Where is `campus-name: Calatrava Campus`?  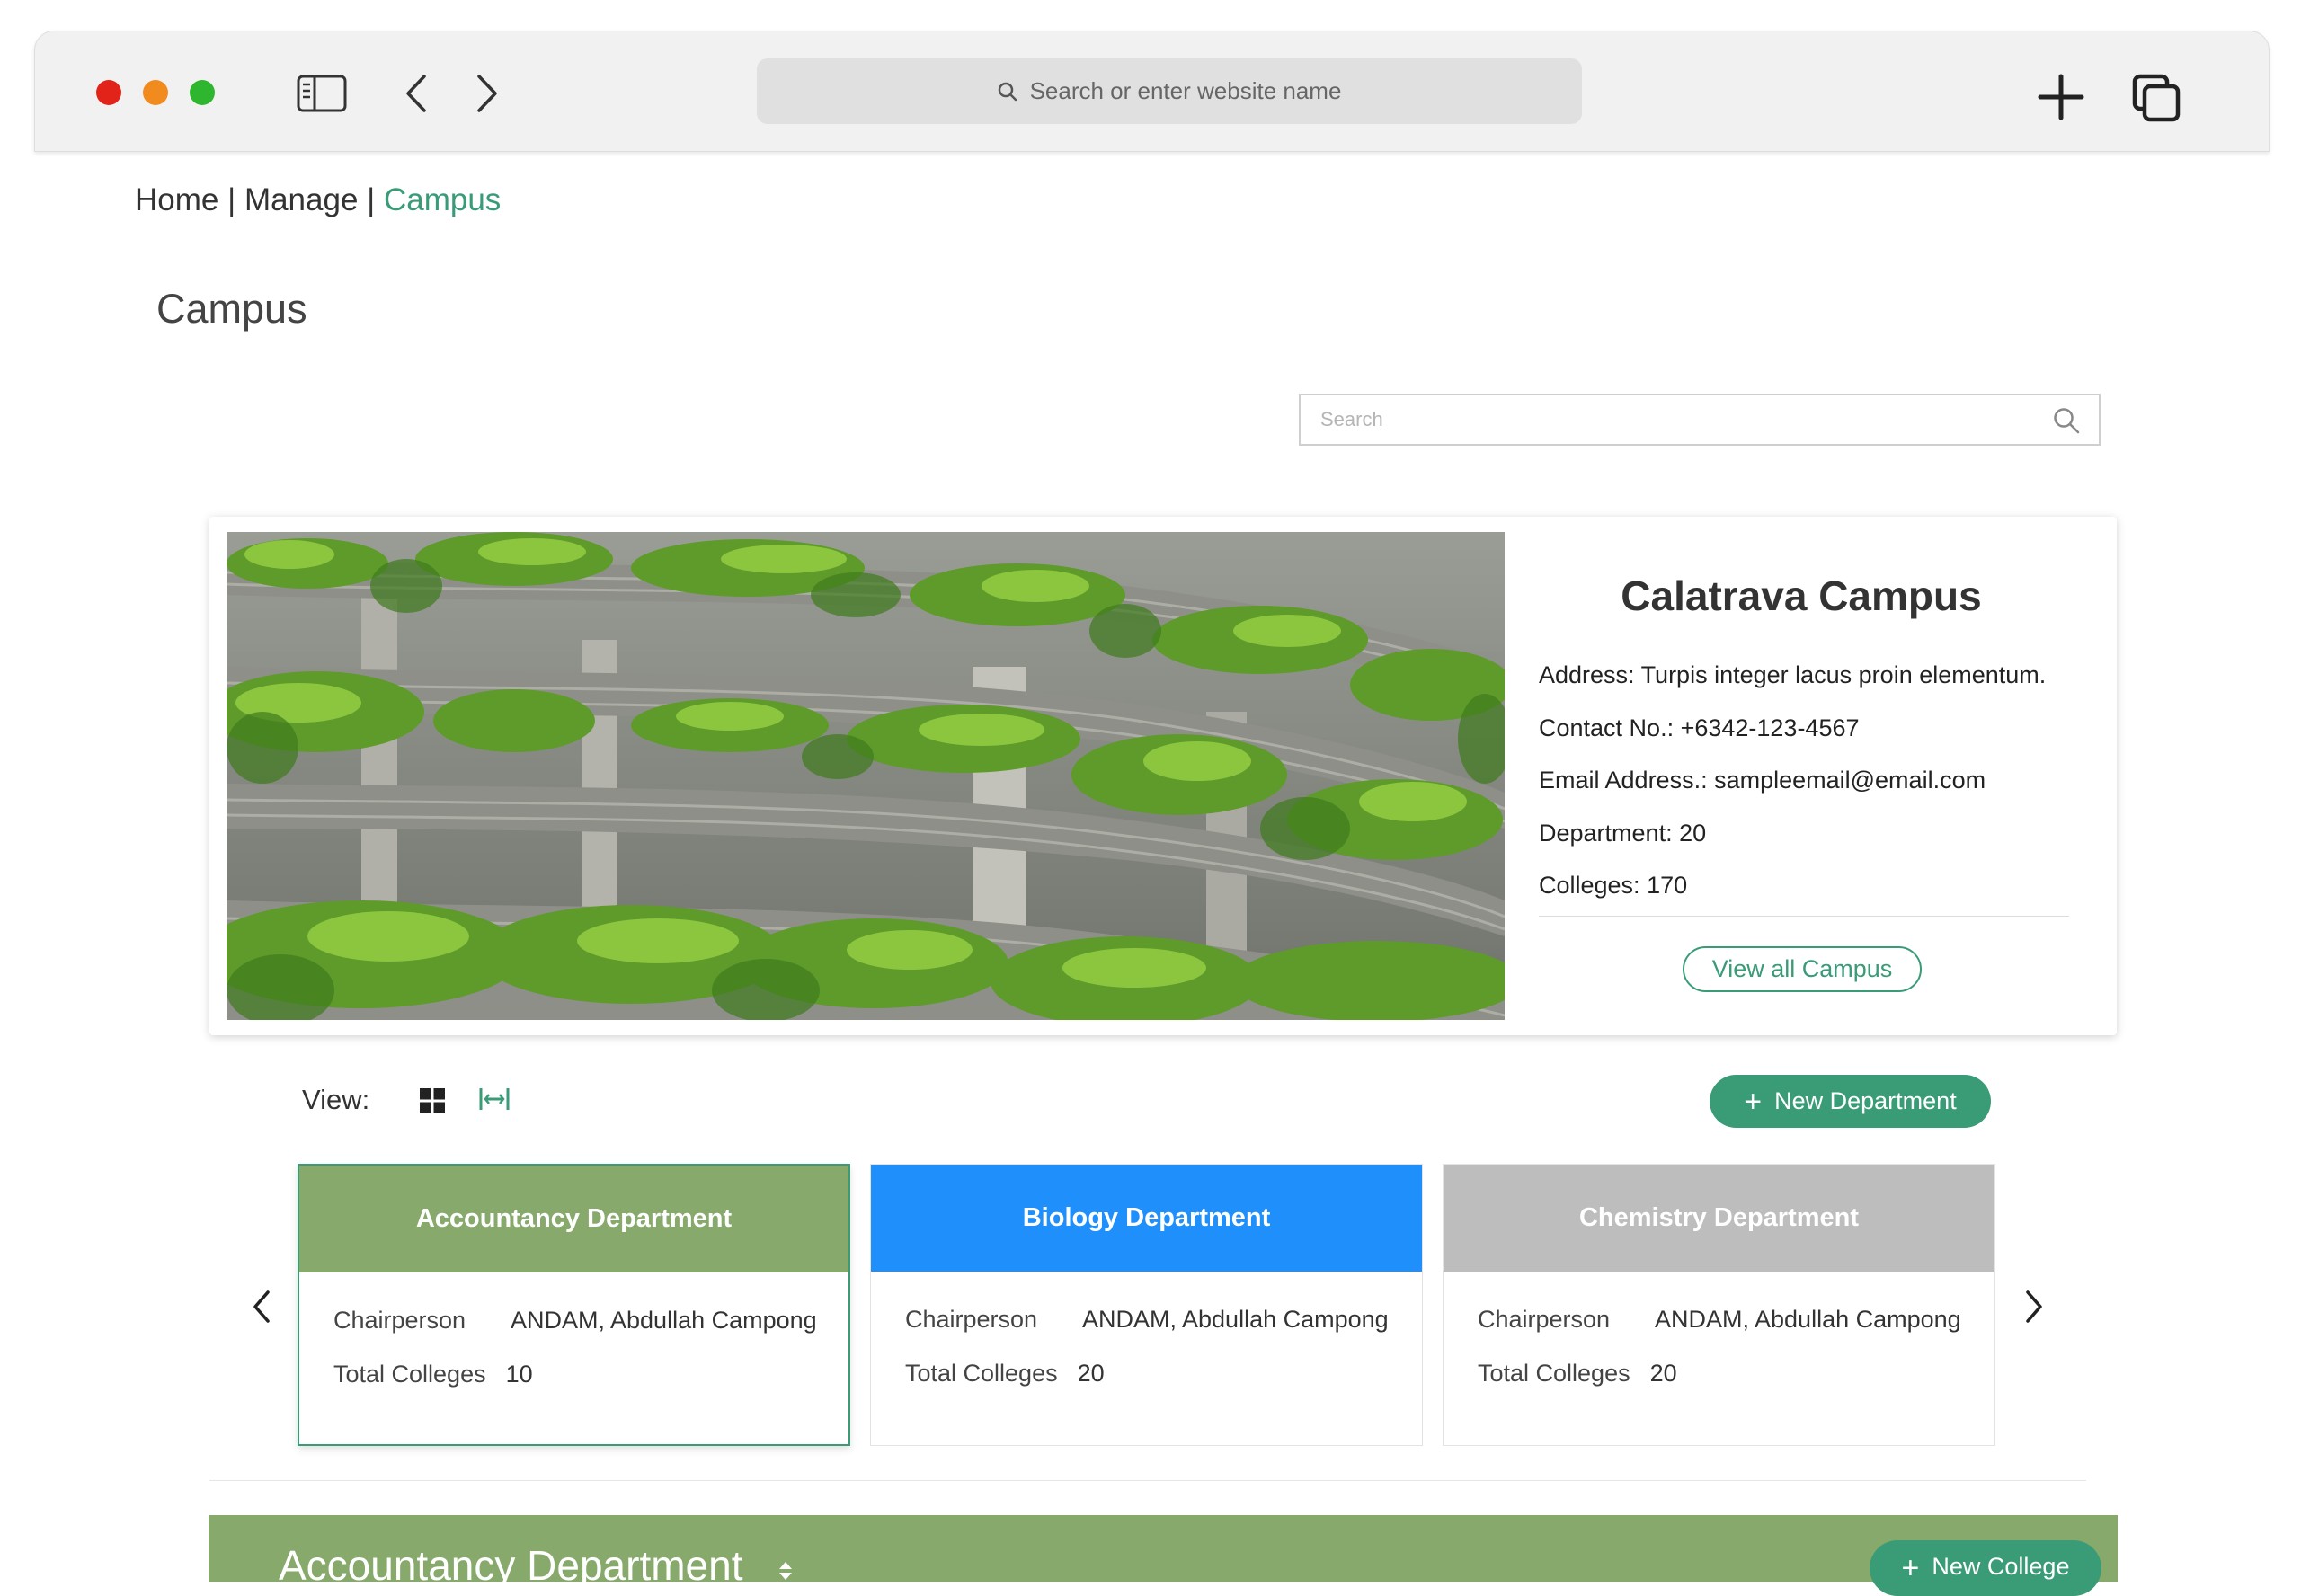
campus-name: Calatrava Campus is located at coordinates (1801, 595).